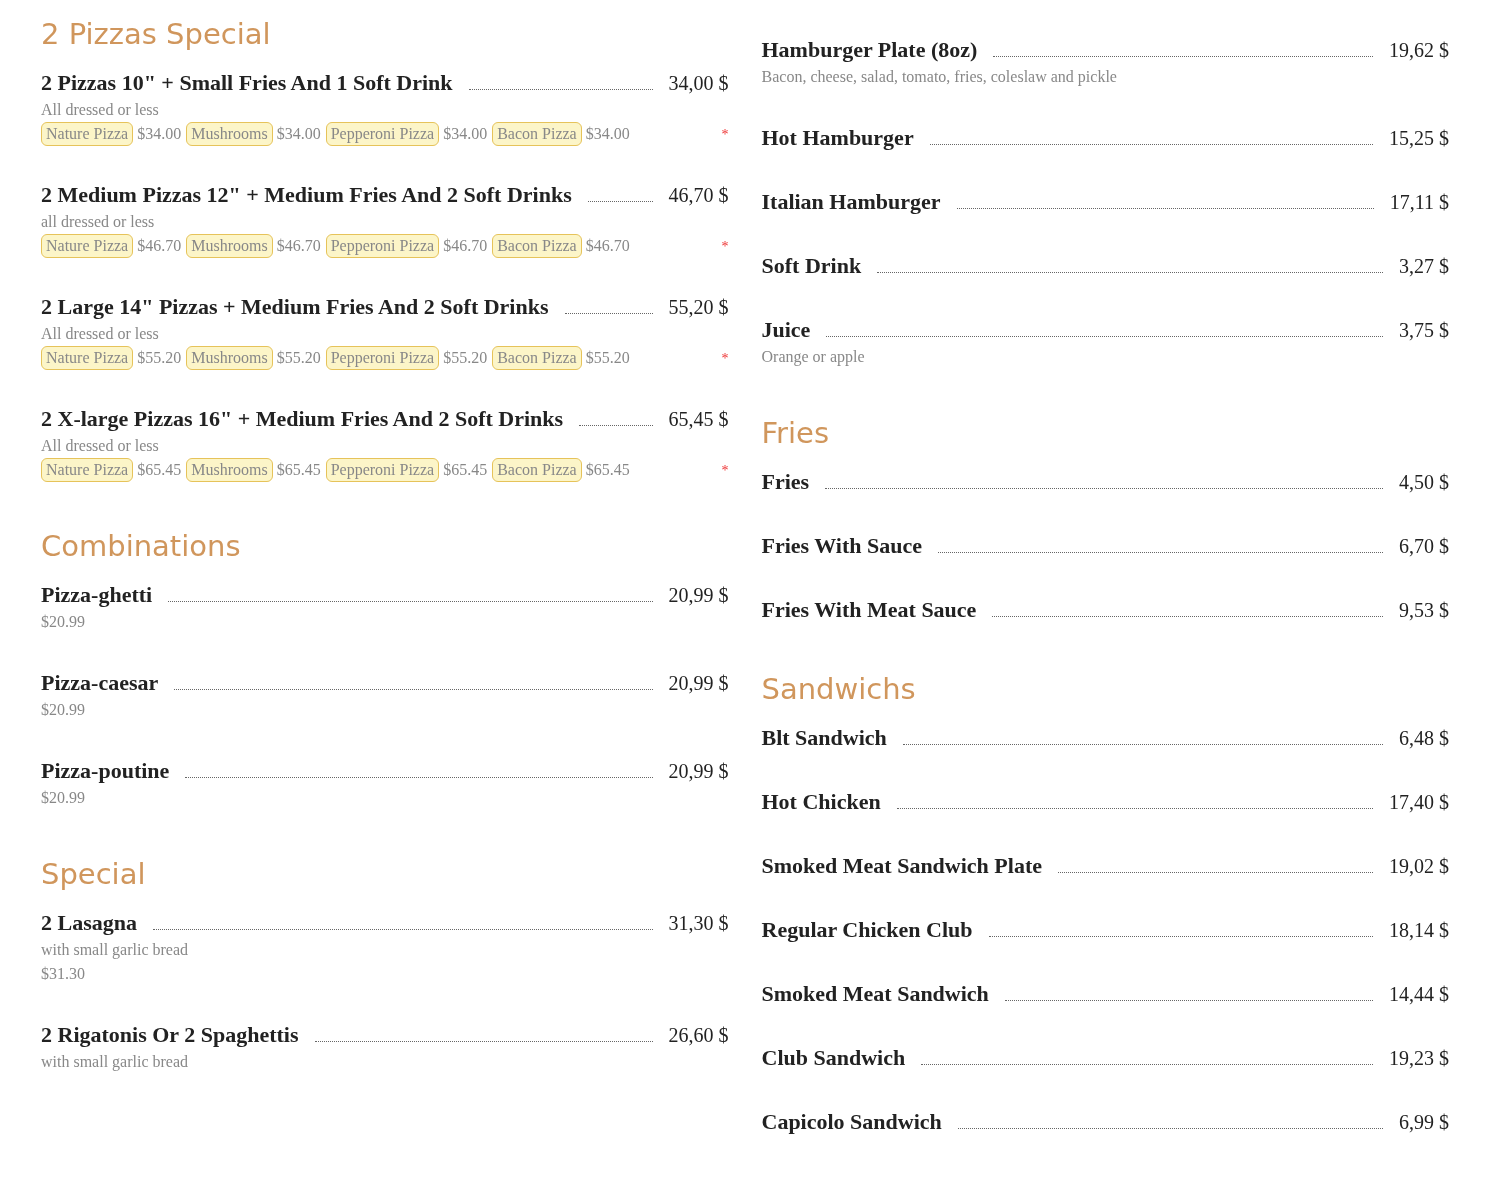 This screenshot has width=1490, height=1189. What do you see at coordinates (867, 930) in the screenshot?
I see `dish-name: Regular Chicken Club` at bounding box center [867, 930].